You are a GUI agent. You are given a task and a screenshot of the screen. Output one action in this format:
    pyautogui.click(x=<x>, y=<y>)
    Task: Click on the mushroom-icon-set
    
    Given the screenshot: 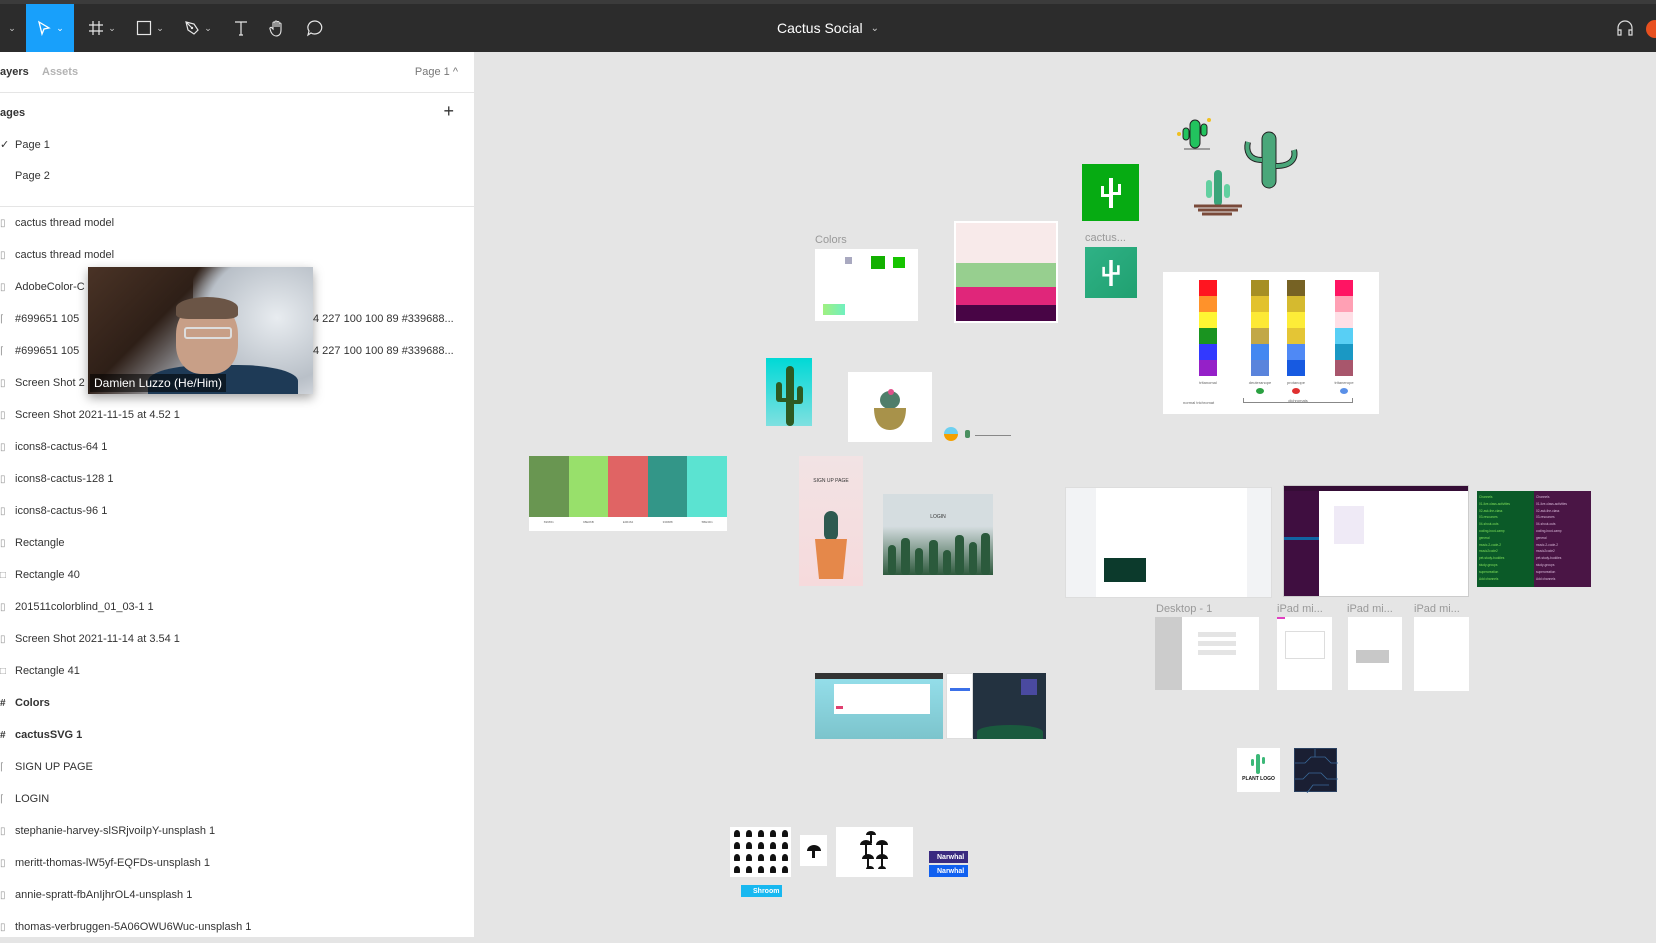 What is the action you would take?
    pyautogui.click(x=760, y=852)
    